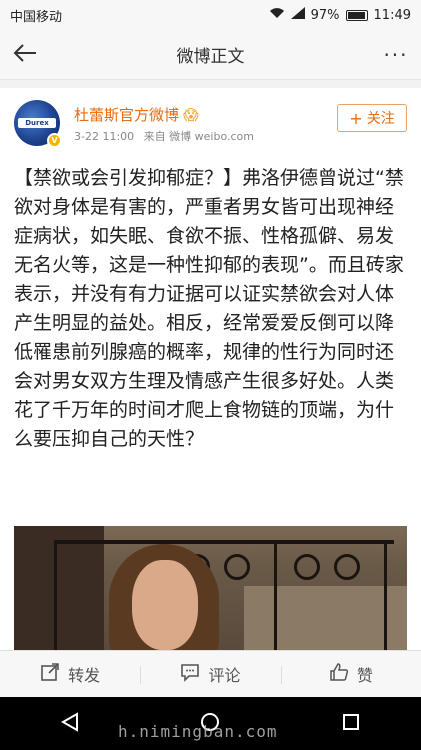 The height and width of the screenshot is (750, 421). I want to click on username-text: 杜蕾斯官方微博, so click(127, 115).